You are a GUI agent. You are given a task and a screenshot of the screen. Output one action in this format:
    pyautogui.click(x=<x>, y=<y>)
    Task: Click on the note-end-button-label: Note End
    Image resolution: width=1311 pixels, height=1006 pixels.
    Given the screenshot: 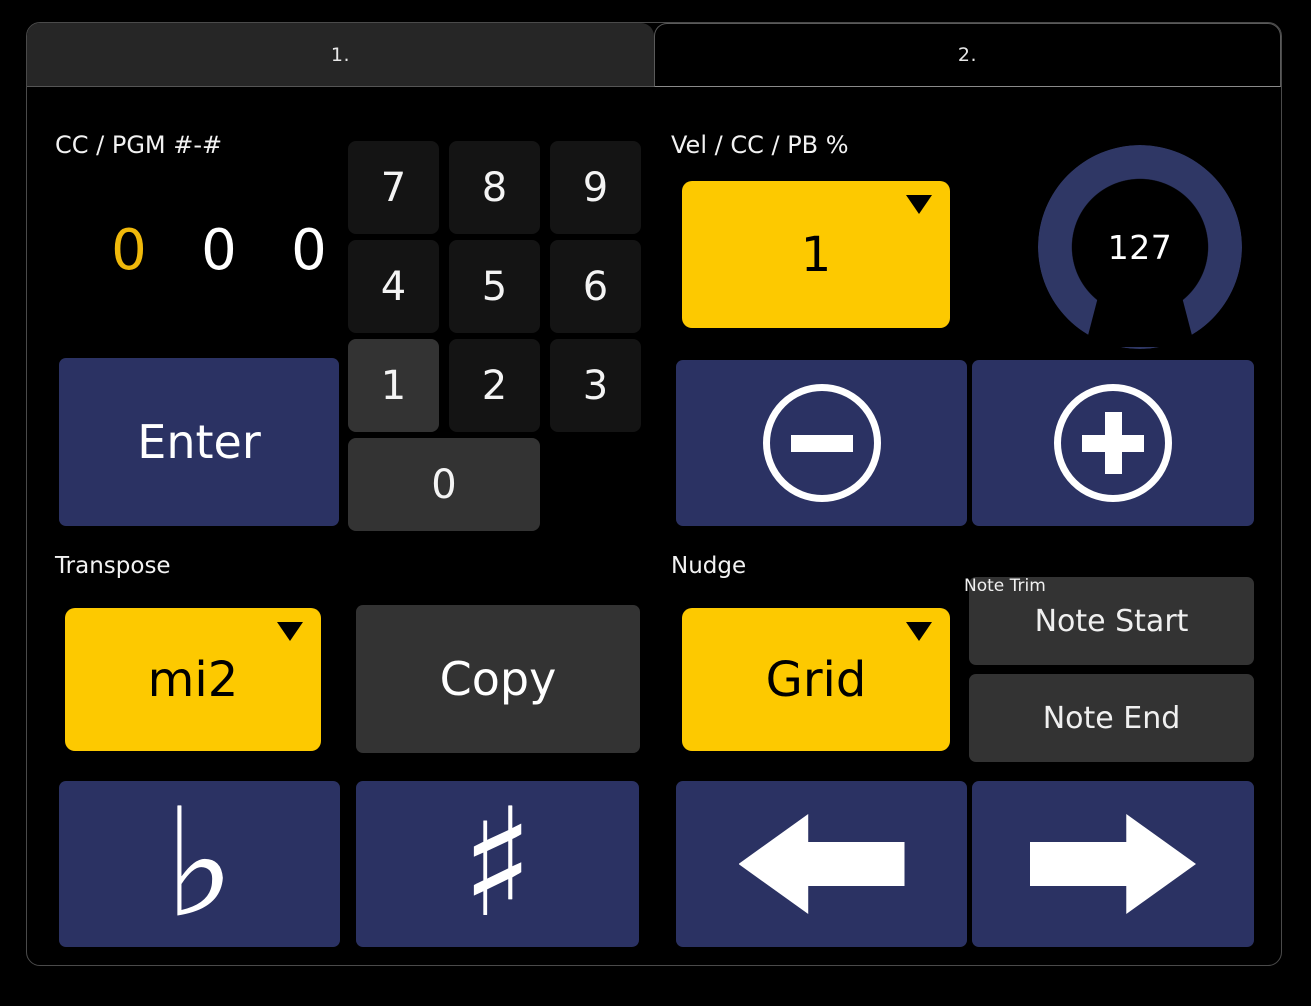 What is the action you would take?
    pyautogui.click(x=1111, y=718)
    